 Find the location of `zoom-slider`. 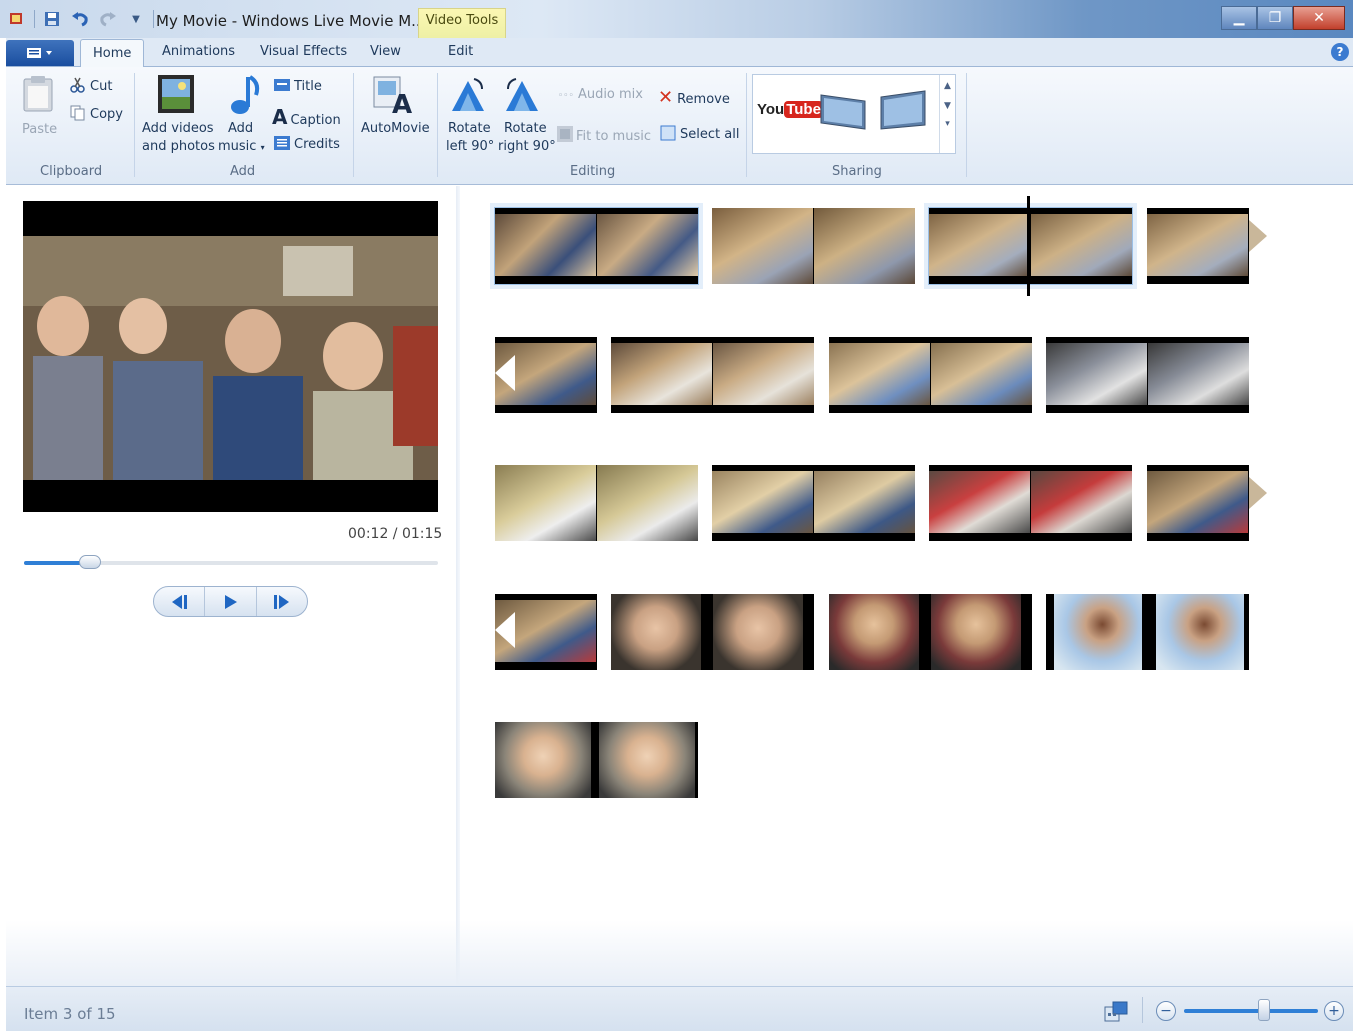

zoom-slider is located at coordinates (1251, 1011).